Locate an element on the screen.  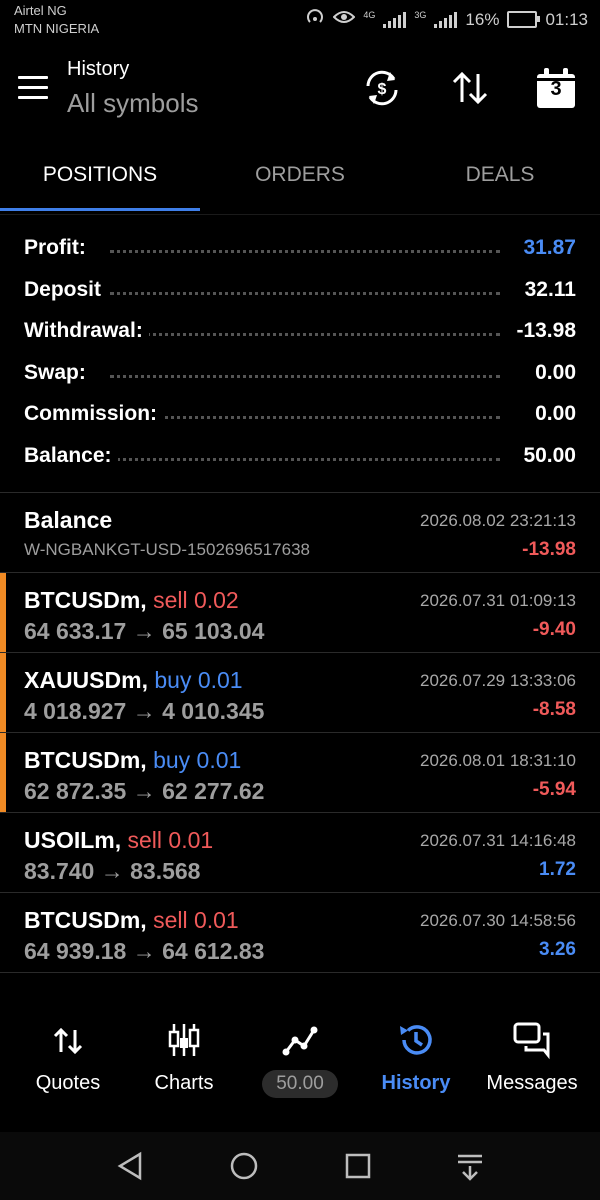
item-prices: 64 633.17 → 65 103.04 is located at coordinates (144, 631).